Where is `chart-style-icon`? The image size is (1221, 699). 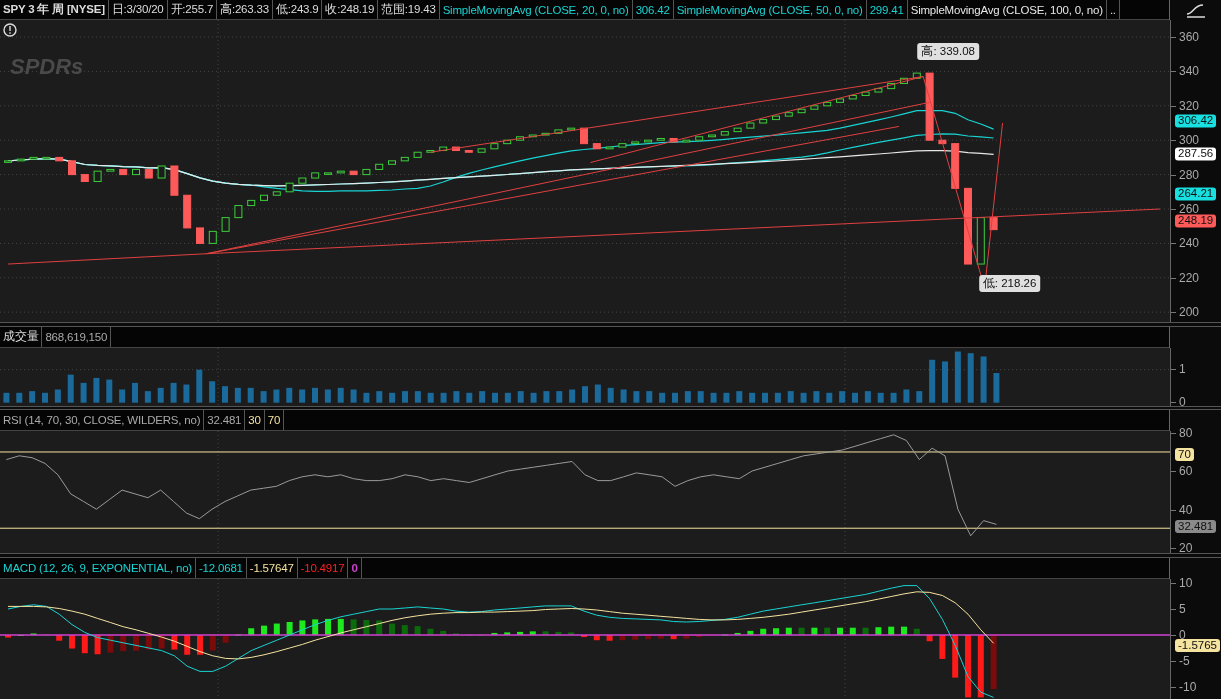
chart-style-icon is located at coordinates (1195, 10).